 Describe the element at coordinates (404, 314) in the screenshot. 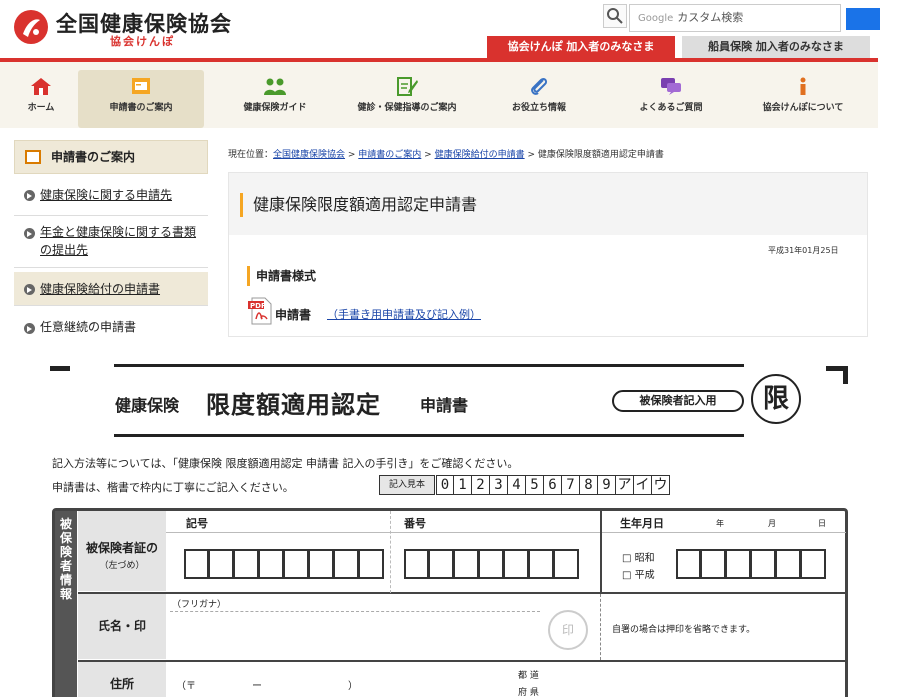

I see `pdf-link: （手書き用申請書及び記入例）` at that location.